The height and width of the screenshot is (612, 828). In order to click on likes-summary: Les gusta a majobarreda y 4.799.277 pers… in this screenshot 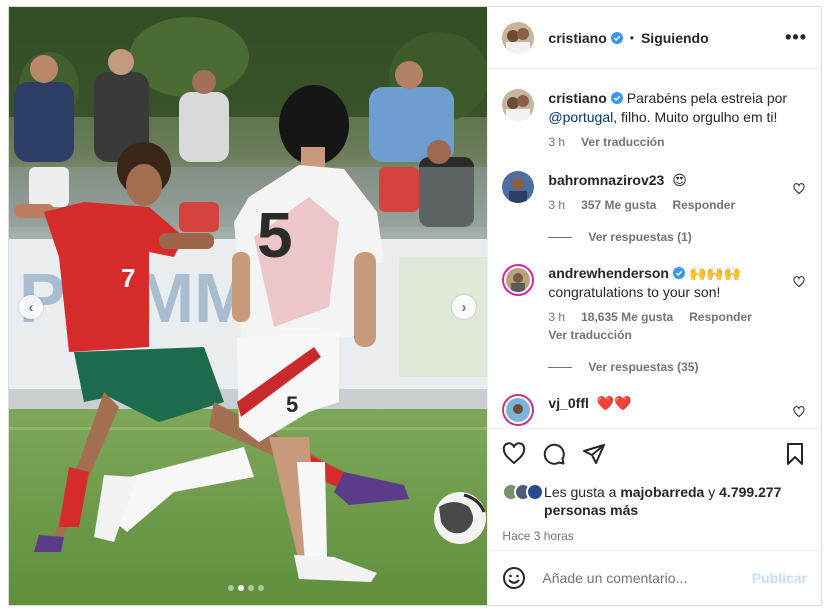, I will do `click(654, 501)`.